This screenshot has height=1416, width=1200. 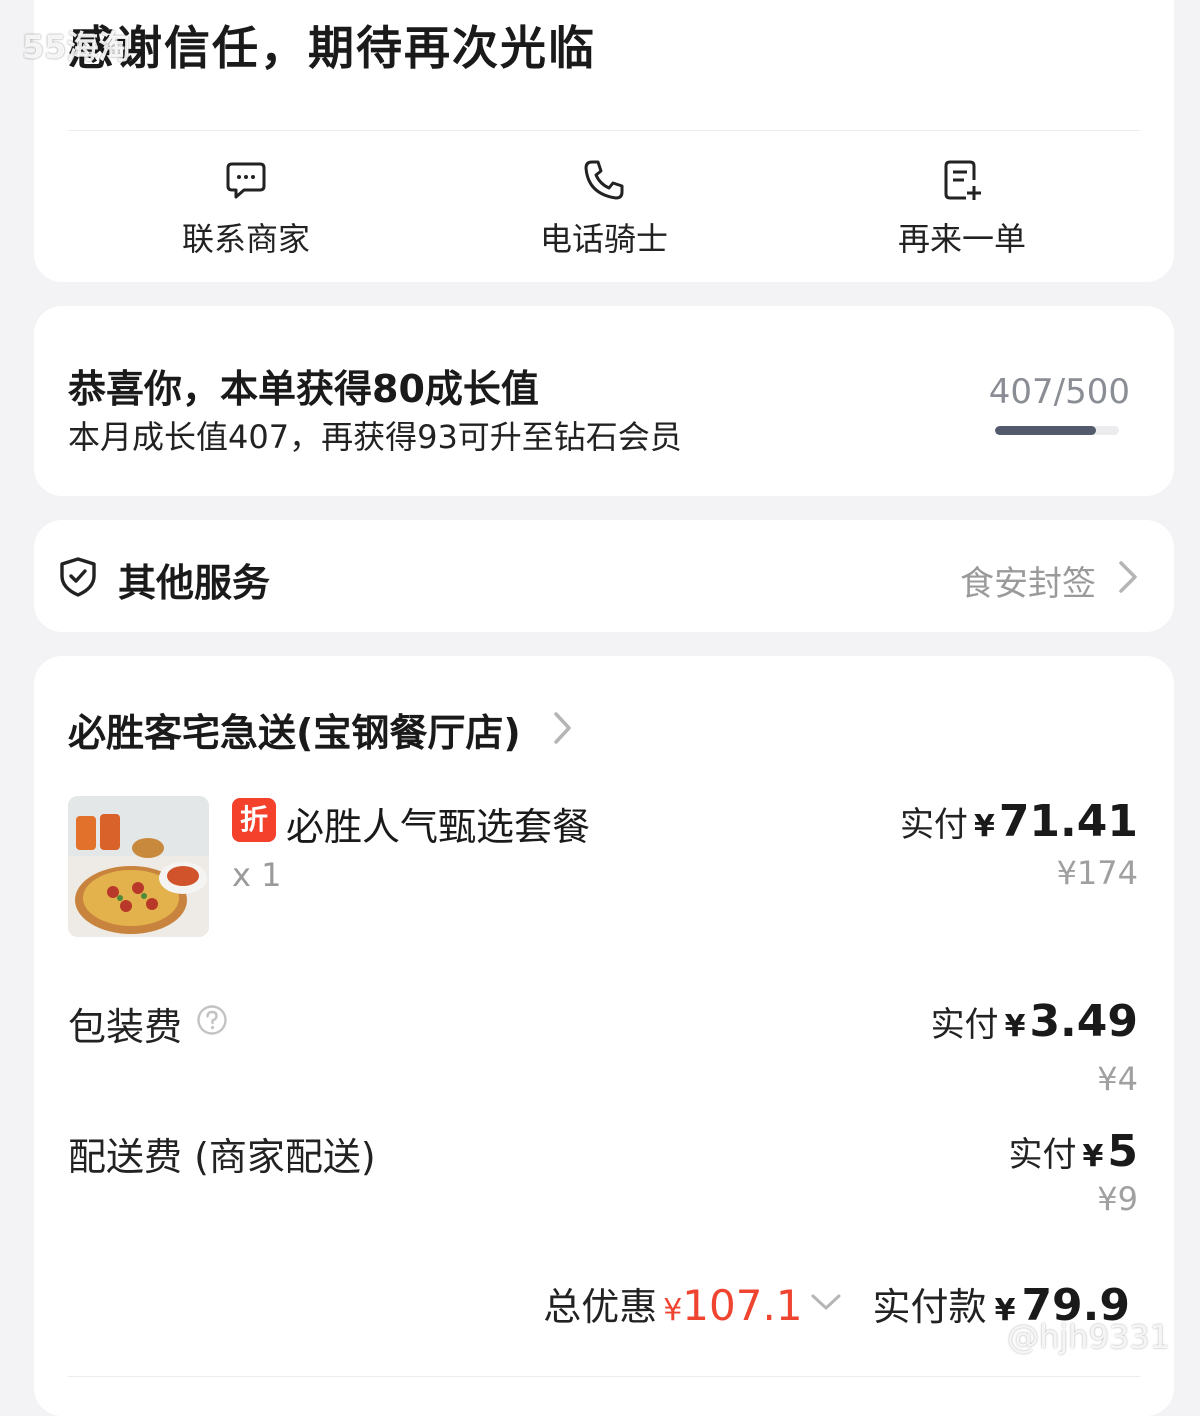 I want to click on discount-badge: 折, so click(x=254, y=820).